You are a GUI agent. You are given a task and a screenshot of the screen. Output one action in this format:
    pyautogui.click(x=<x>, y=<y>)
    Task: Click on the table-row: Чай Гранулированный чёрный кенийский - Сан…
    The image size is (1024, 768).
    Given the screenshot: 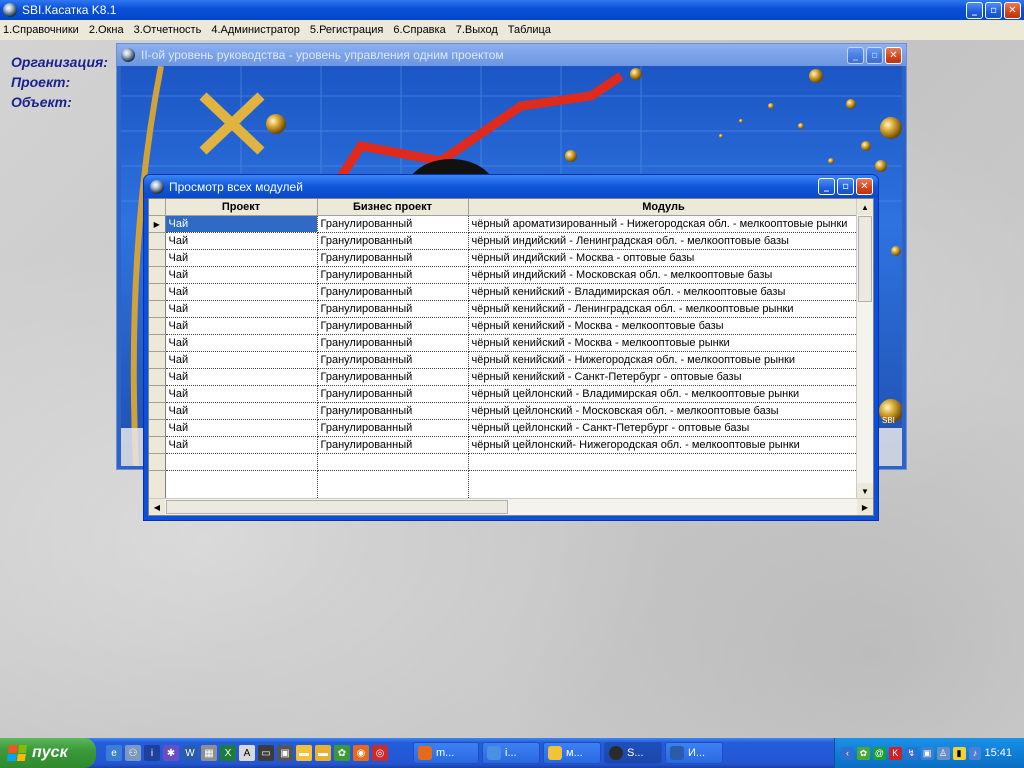 What is the action you would take?
    pyautogui.click(x=504, y=377)
    